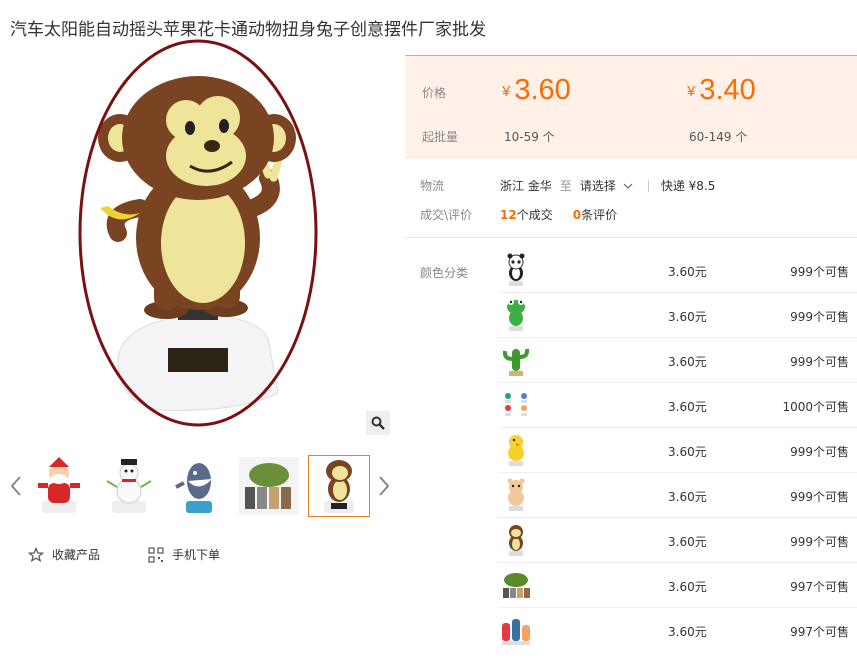  I want to click on family-sku-image, so click(516, 630).